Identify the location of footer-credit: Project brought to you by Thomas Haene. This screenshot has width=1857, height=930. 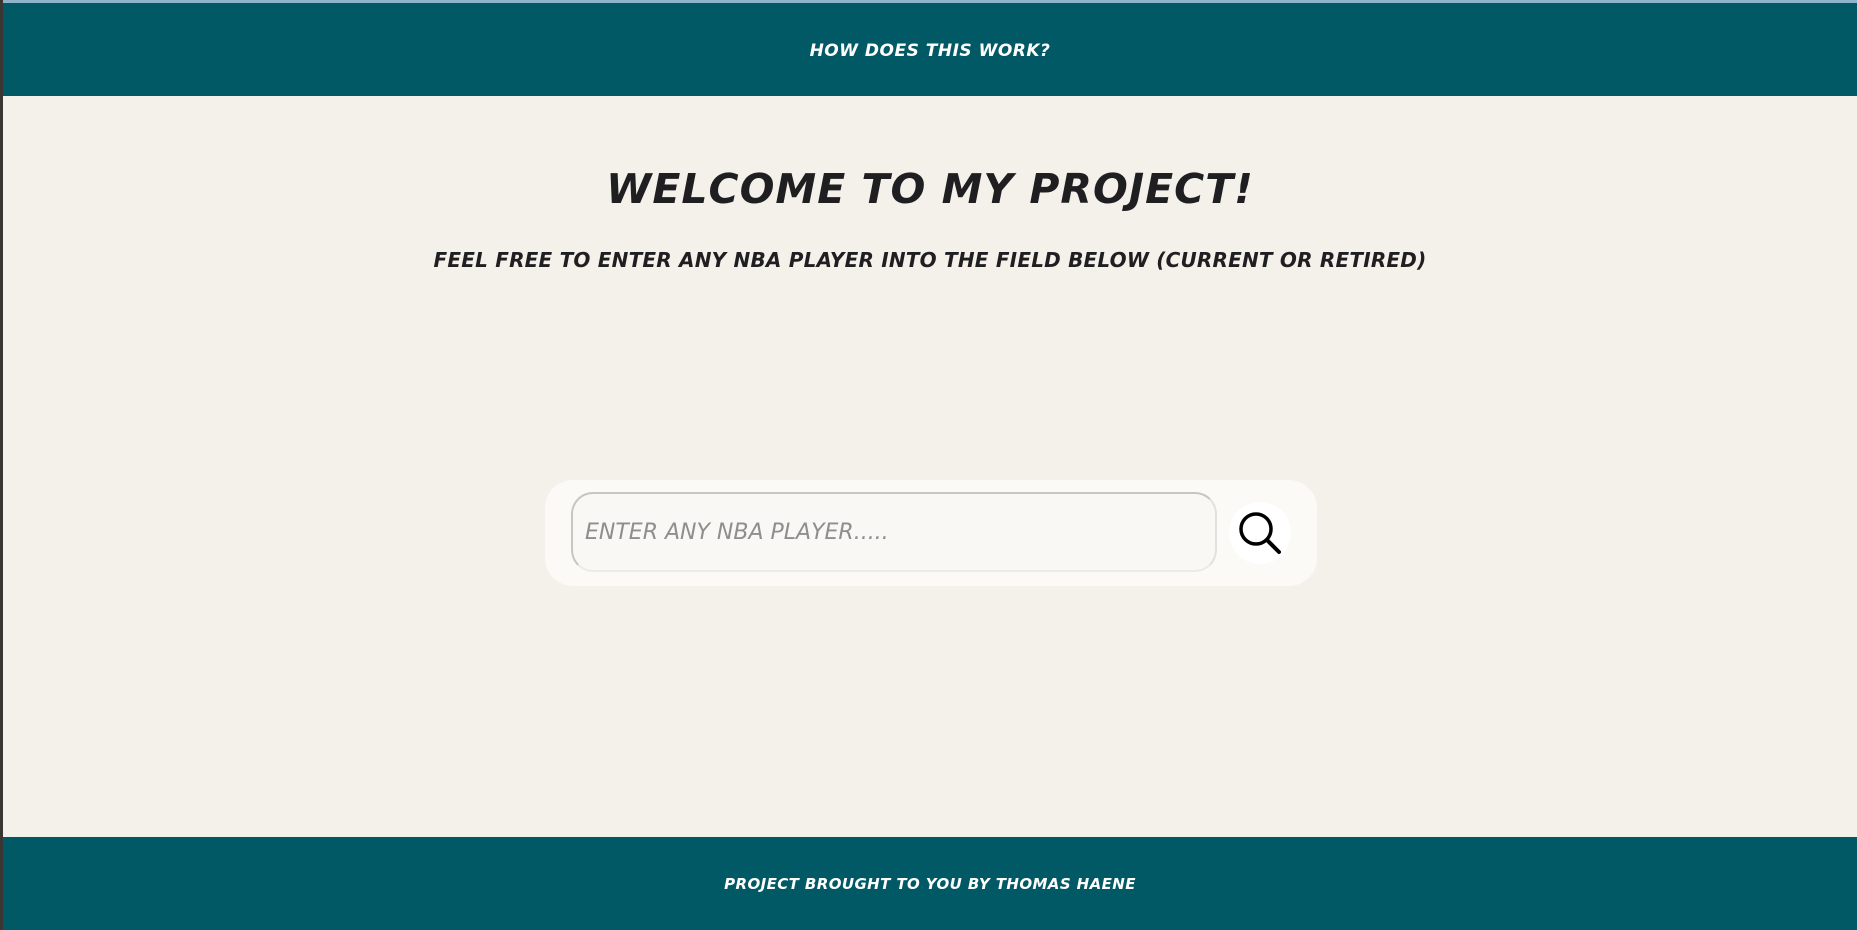
(930, 883).